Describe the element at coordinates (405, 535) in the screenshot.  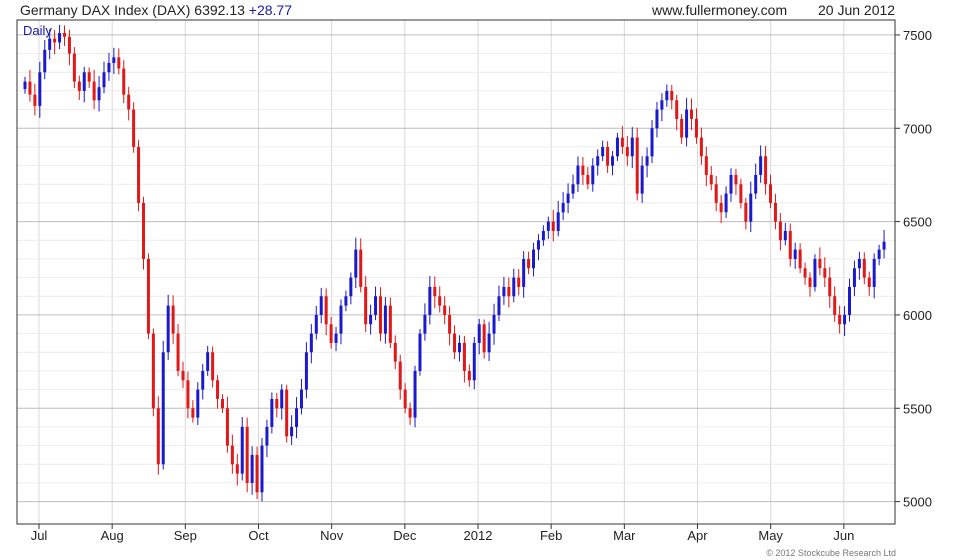
I see `x-tick-label: Dec` at that location.